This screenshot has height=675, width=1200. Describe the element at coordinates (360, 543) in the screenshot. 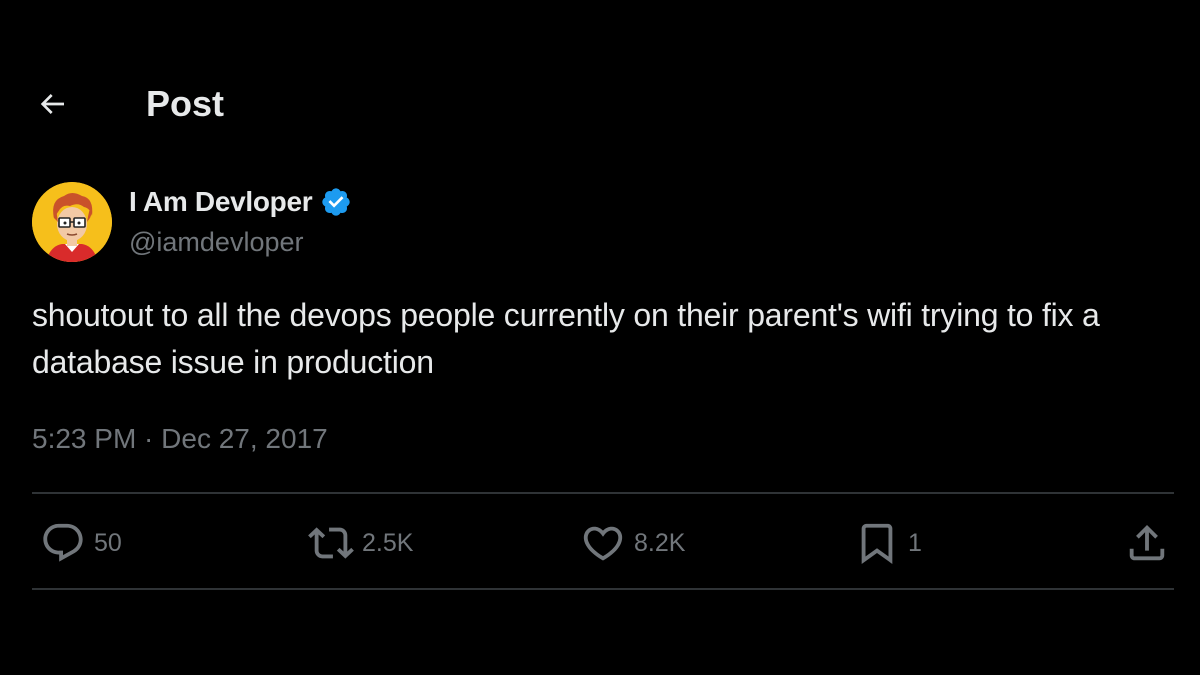

I see `repost-button: 2.5K` at that location.